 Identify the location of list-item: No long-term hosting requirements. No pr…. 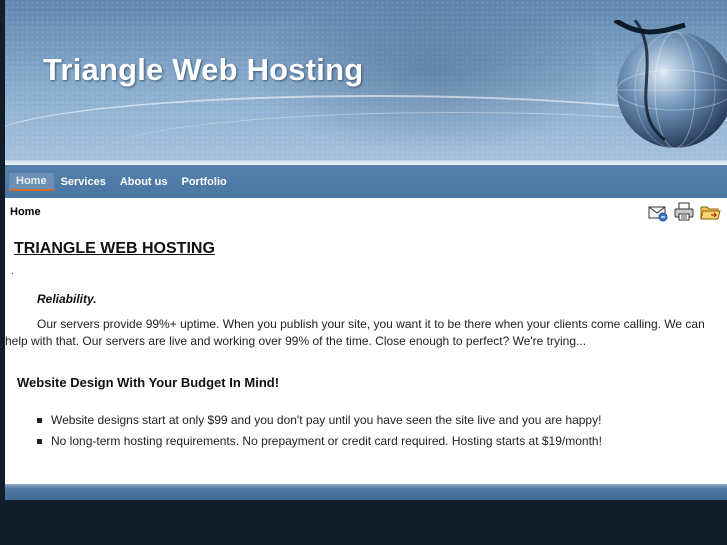
(319, 441).